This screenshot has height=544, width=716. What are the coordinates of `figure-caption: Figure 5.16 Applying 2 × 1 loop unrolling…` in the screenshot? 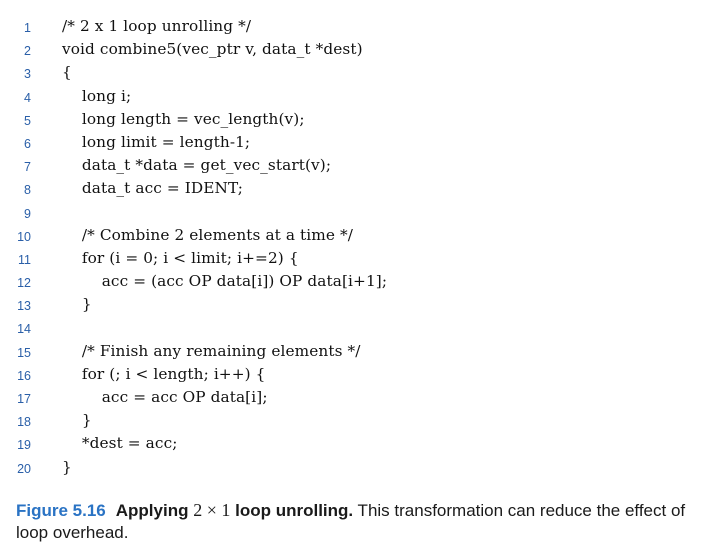 It's located at (361, 521).